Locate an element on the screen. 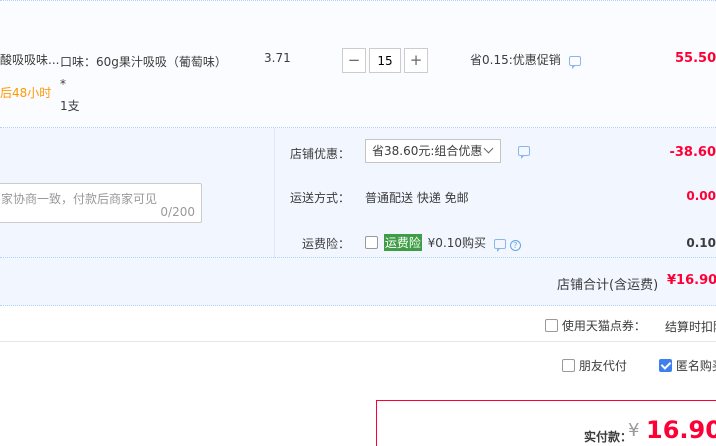 The image size is (716, 446). points-row: 使用天猫点券： 结算时扣除 is located at coordinates (358, 324).